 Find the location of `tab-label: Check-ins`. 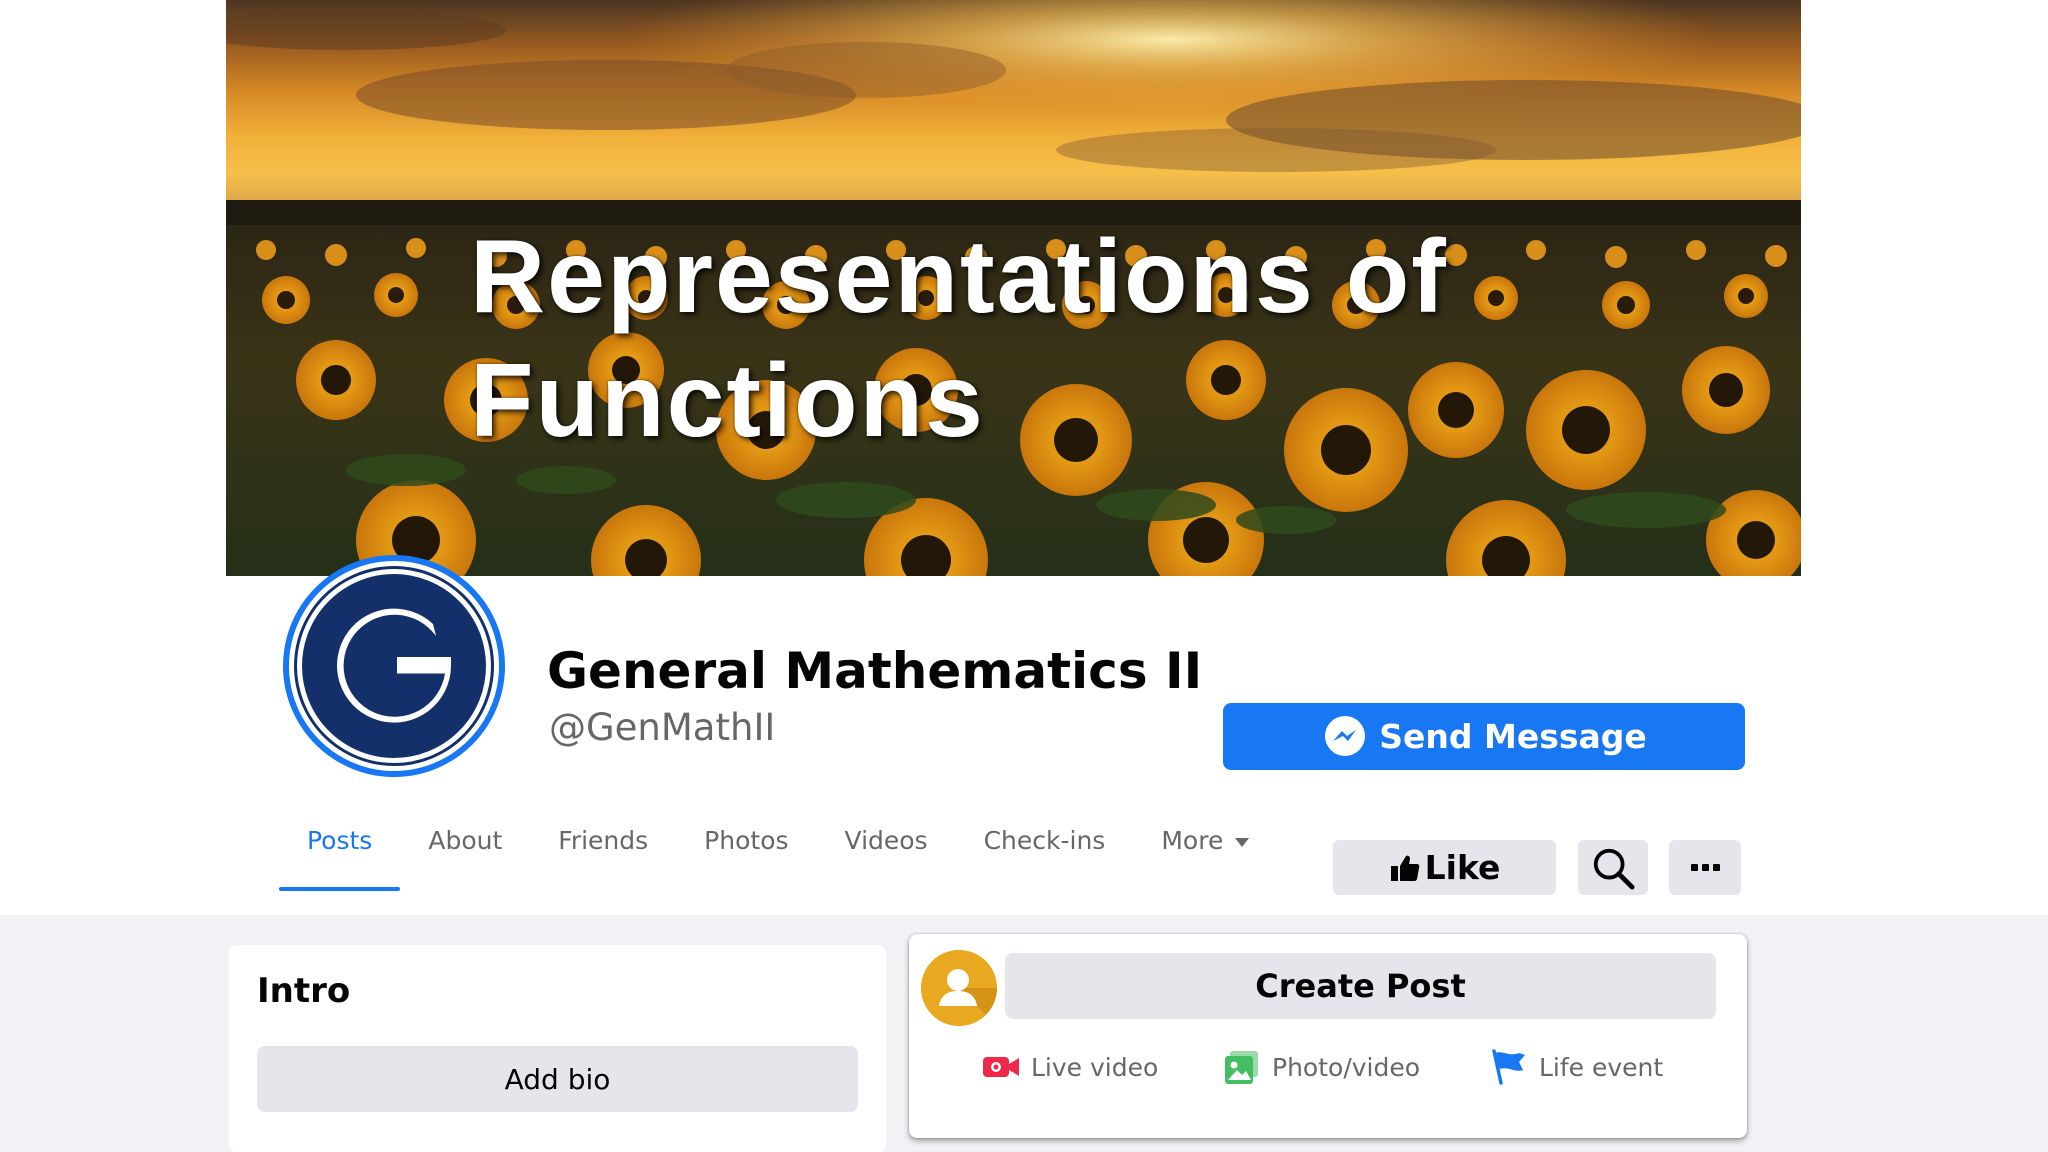

tab-label: Check-ins is located at coordinates (1044, 840).